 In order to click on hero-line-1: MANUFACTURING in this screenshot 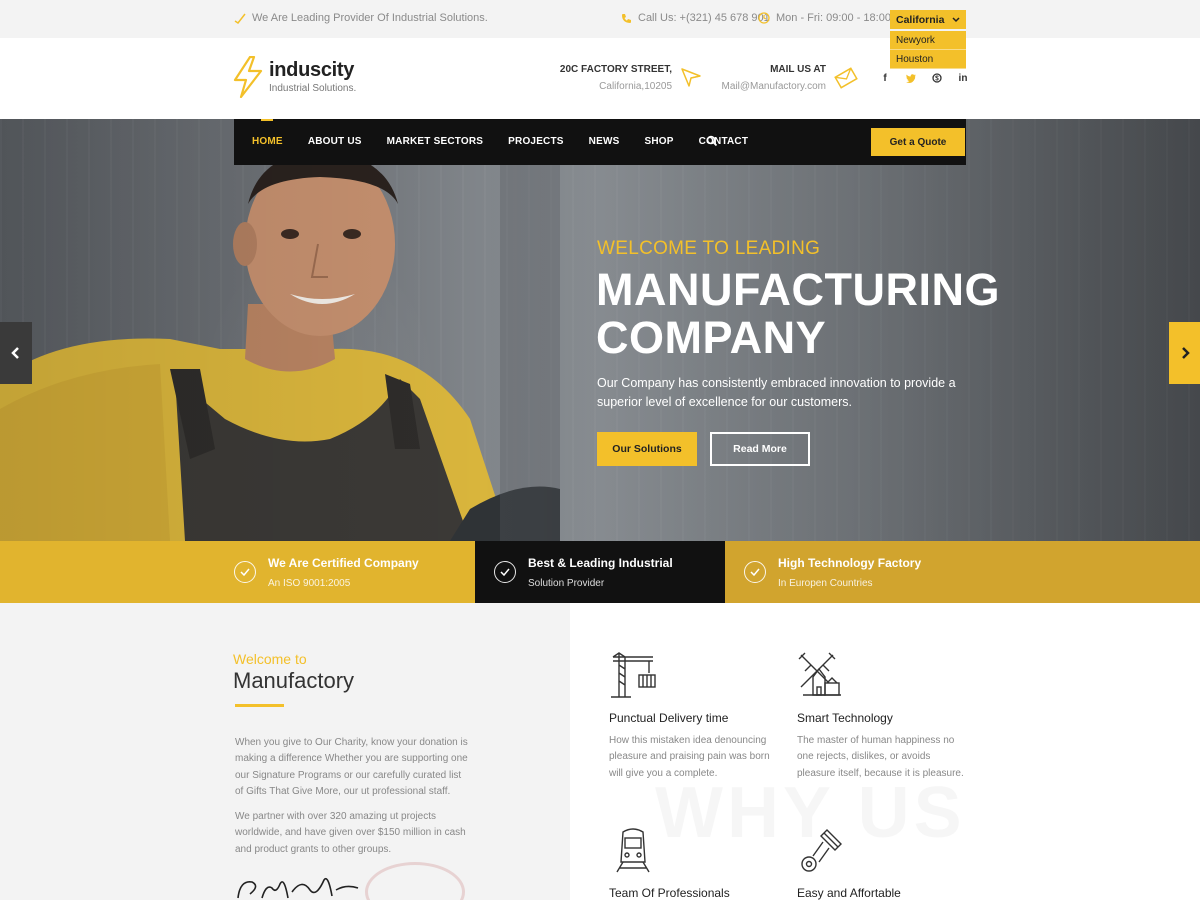, I will do `click(798, 289)`.